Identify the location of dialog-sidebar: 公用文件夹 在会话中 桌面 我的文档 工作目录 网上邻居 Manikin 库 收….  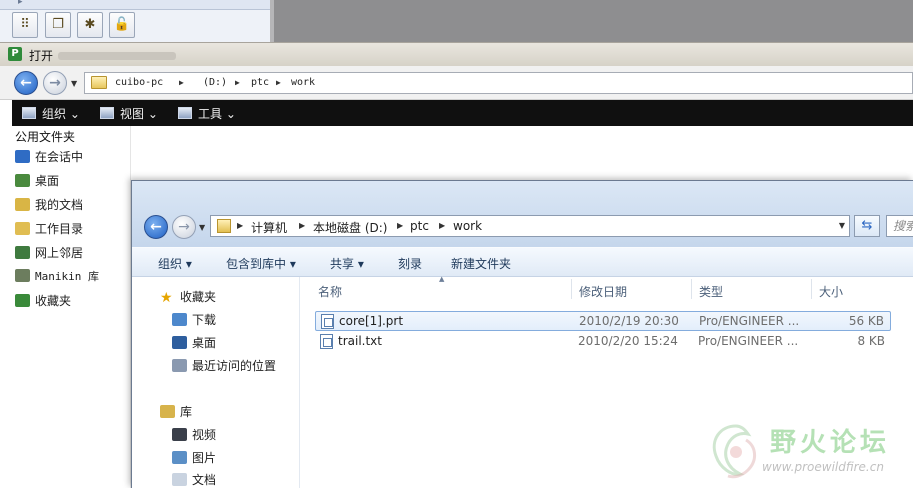
(71, 307).